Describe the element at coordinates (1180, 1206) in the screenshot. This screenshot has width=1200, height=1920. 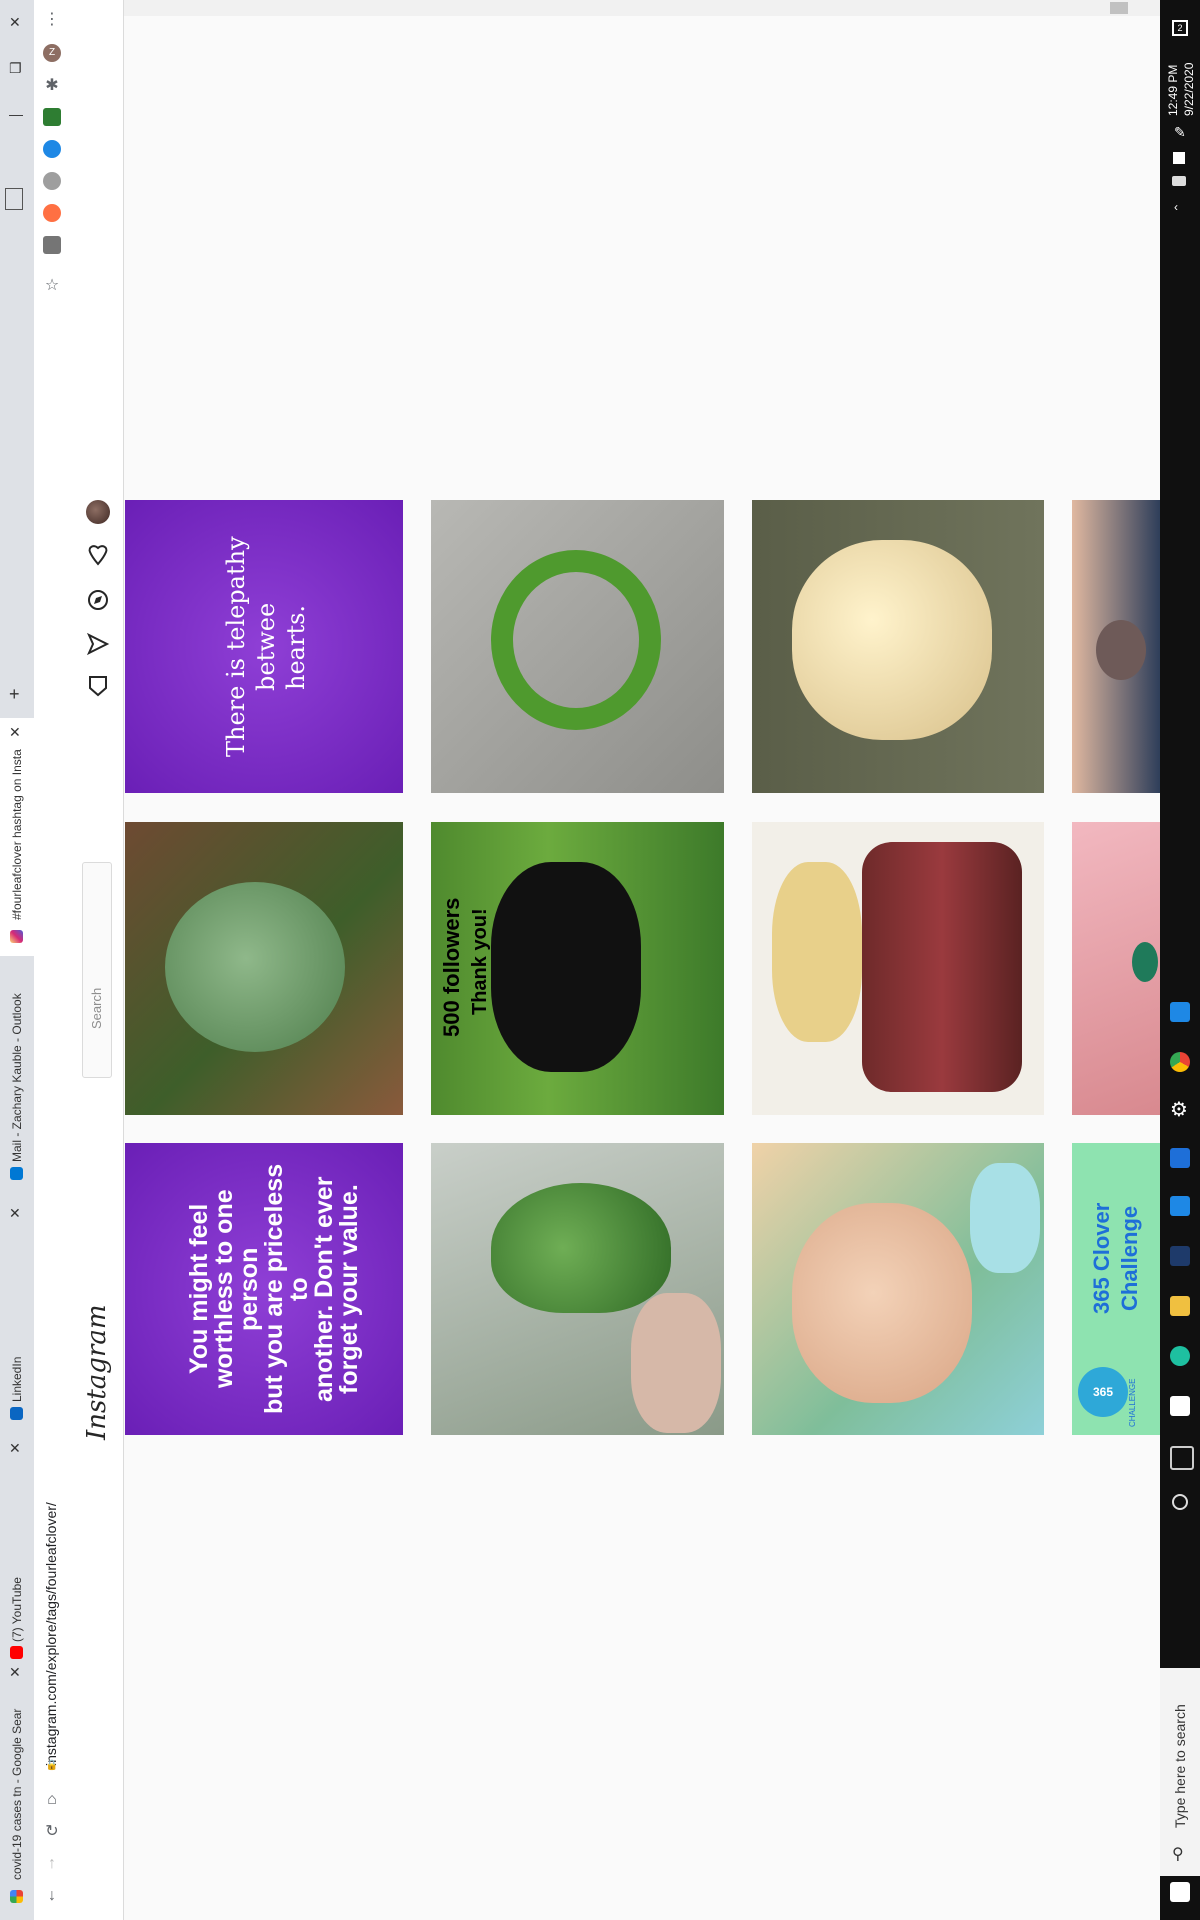
I see `mail-icon` at that location.